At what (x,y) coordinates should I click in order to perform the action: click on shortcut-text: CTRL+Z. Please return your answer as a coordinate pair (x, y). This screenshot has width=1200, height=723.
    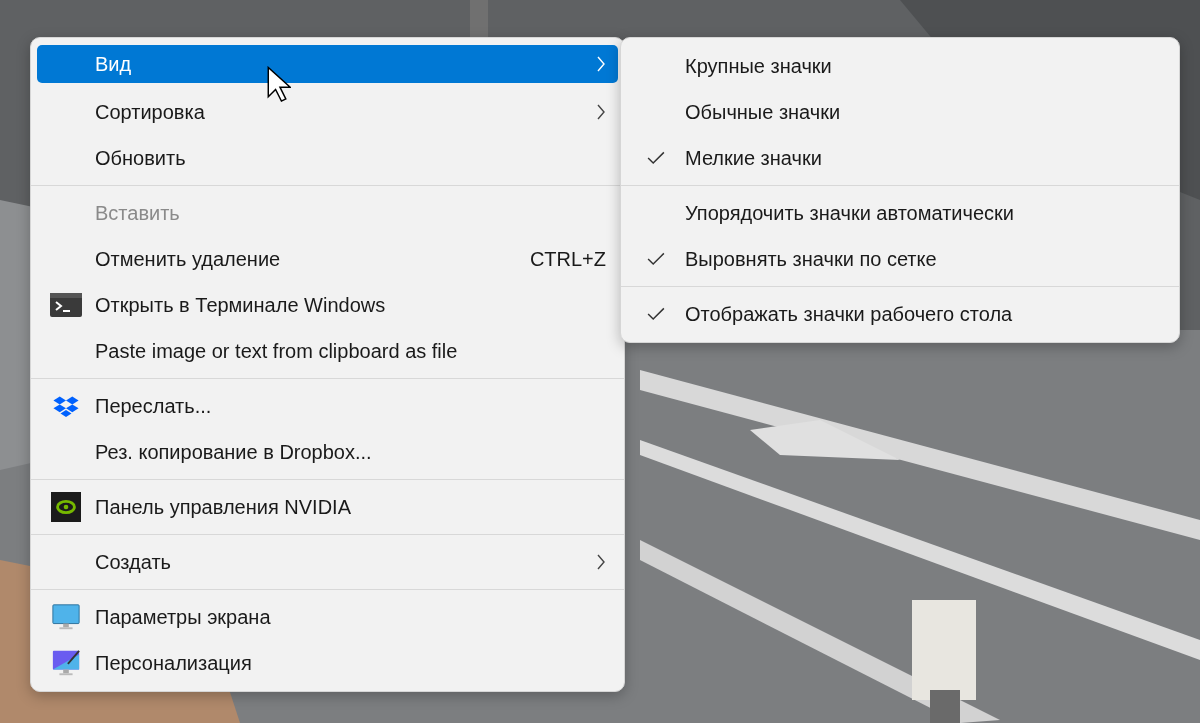
    Looking at the image, I should click on (567, 259).